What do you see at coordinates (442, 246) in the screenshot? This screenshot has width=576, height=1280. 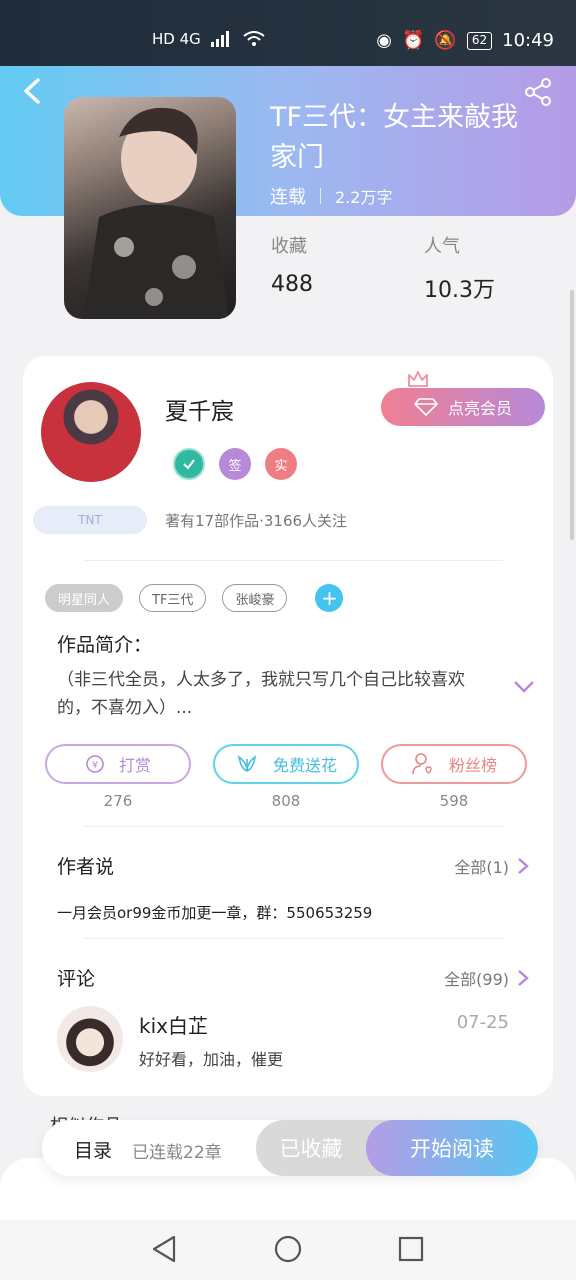 I see `popularity-label: 人气` at bounding box center [442, 246].